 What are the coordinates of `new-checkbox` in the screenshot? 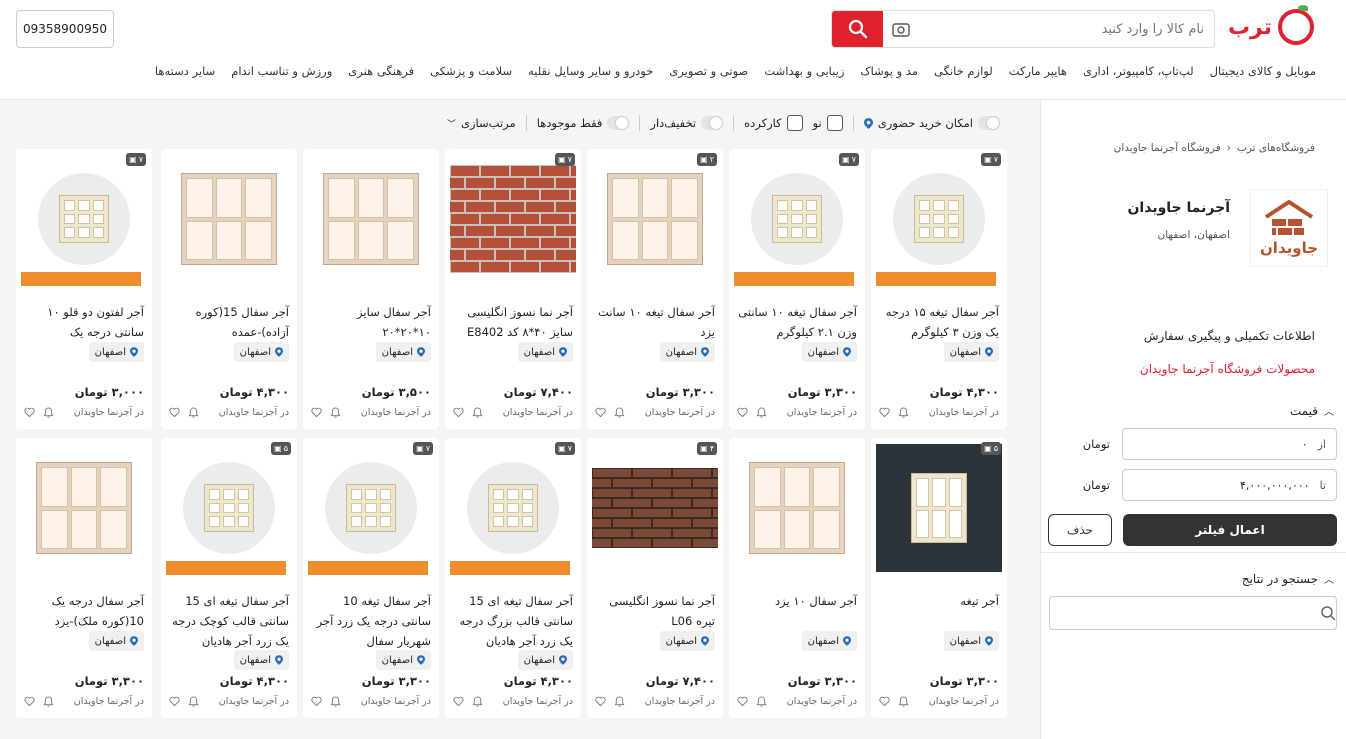 It's located at (834, 123).